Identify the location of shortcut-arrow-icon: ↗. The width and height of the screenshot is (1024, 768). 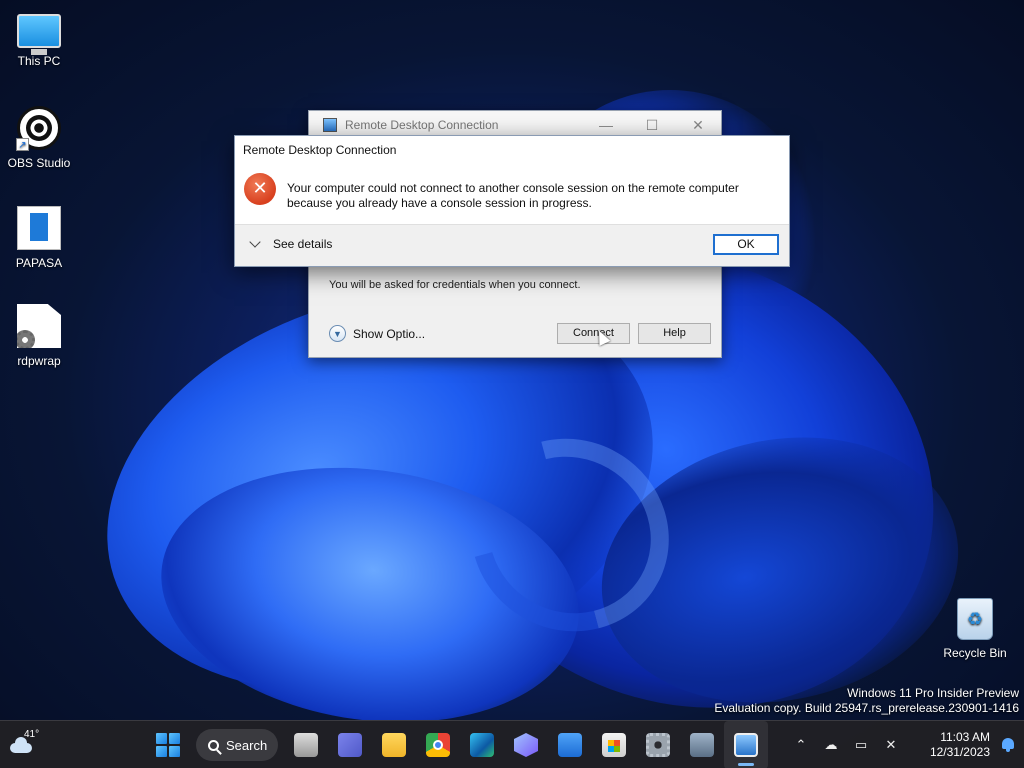
(22, 144).